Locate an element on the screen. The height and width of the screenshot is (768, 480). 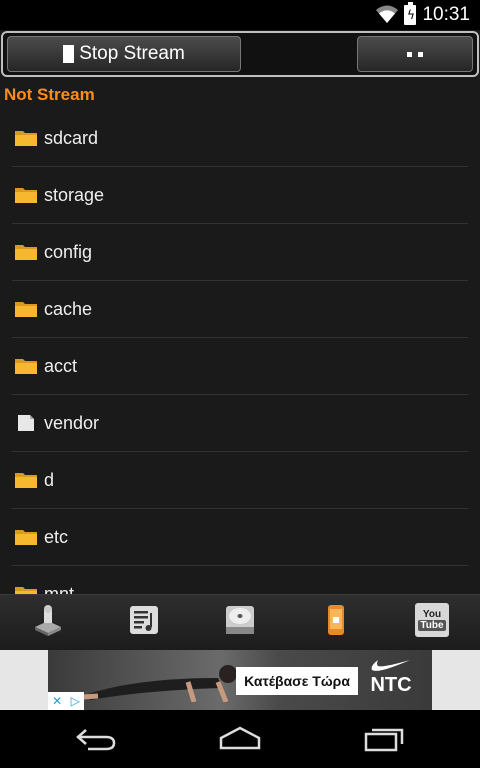
ad-brand-label: NTC is located at coordinates (391, 685).